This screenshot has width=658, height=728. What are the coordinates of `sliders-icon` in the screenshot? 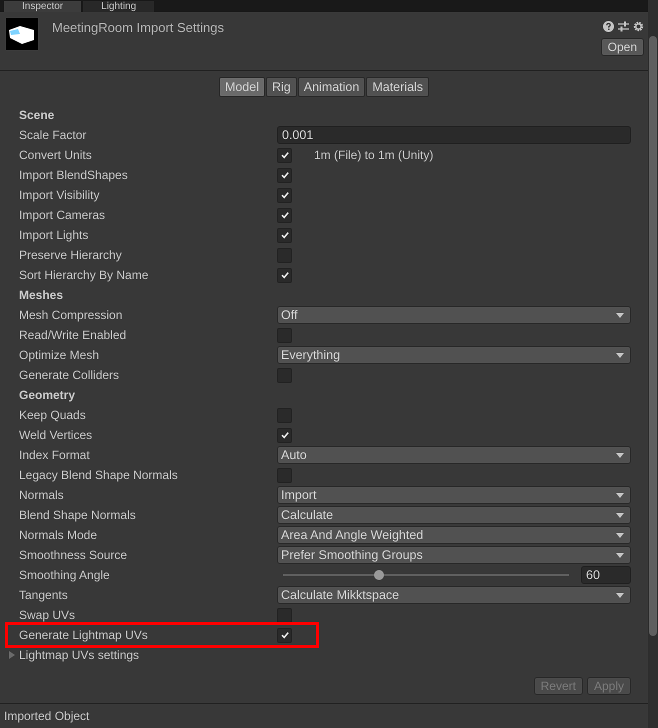 It's located at (623, 26).